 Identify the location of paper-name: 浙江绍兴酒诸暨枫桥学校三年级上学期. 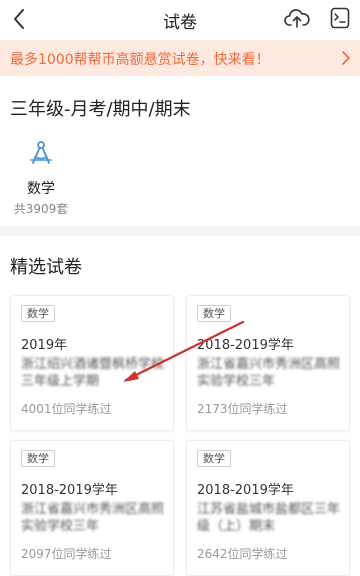
(93, 373).